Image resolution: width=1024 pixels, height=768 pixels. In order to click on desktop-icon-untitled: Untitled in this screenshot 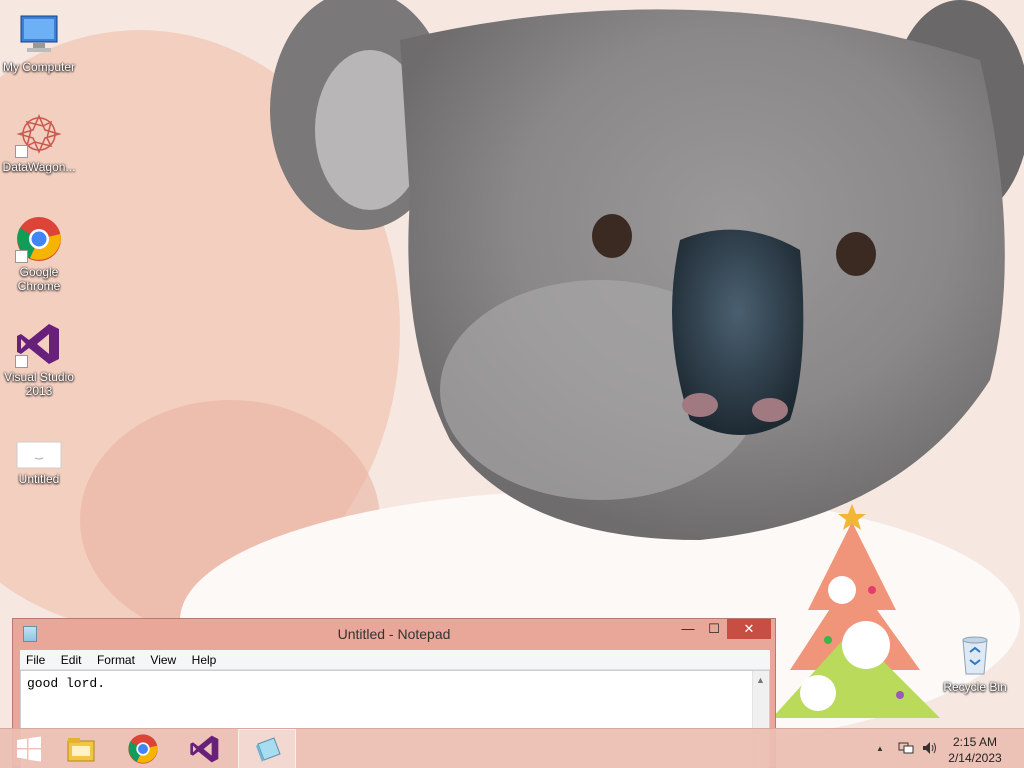, I will do `click(39, 463)`.